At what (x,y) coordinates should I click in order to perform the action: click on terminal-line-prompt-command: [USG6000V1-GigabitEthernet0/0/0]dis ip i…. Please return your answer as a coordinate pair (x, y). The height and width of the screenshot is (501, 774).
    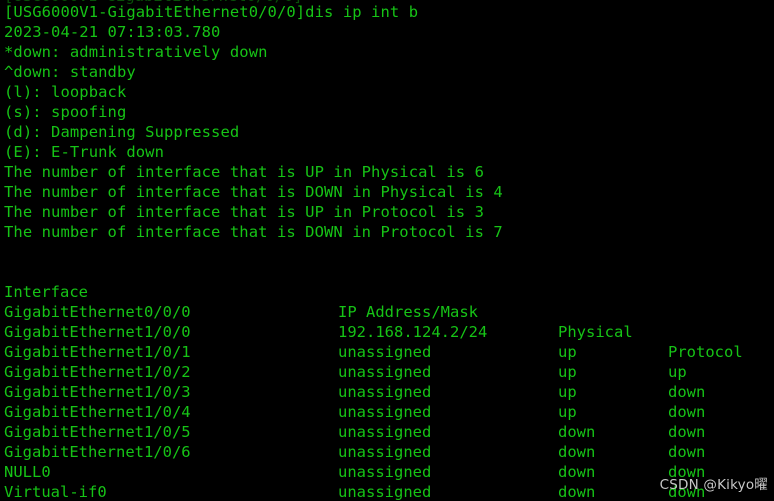
    Looking at the image, I should click on (211, 12).